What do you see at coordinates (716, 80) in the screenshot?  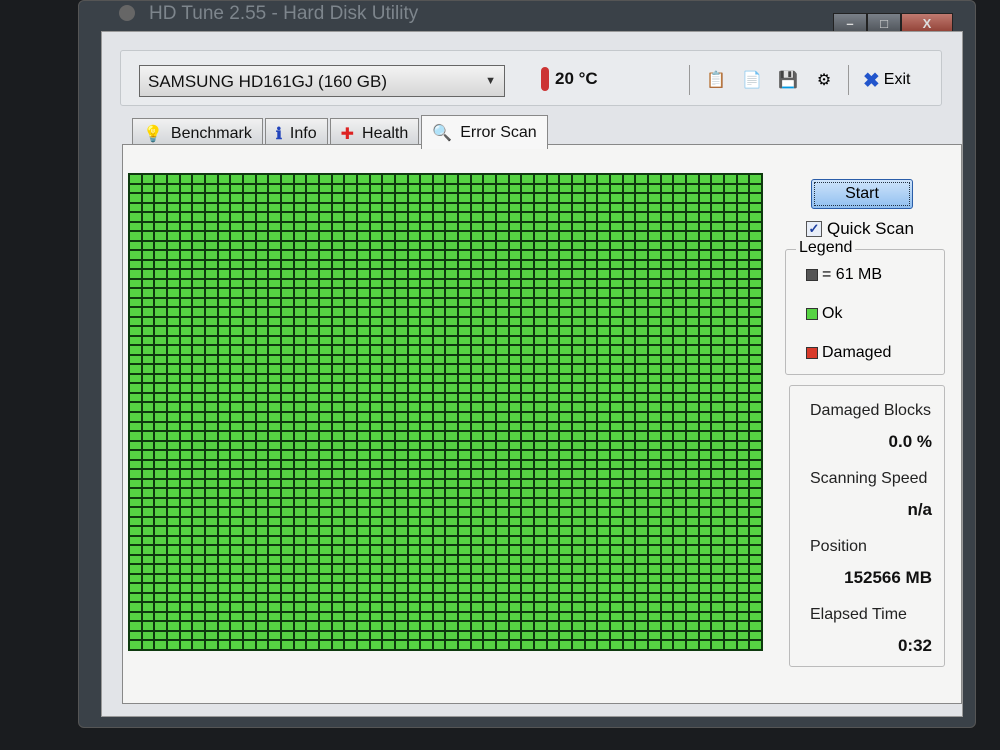 I see `copy-info-icon: 📋` at bounding box center [716, 80].